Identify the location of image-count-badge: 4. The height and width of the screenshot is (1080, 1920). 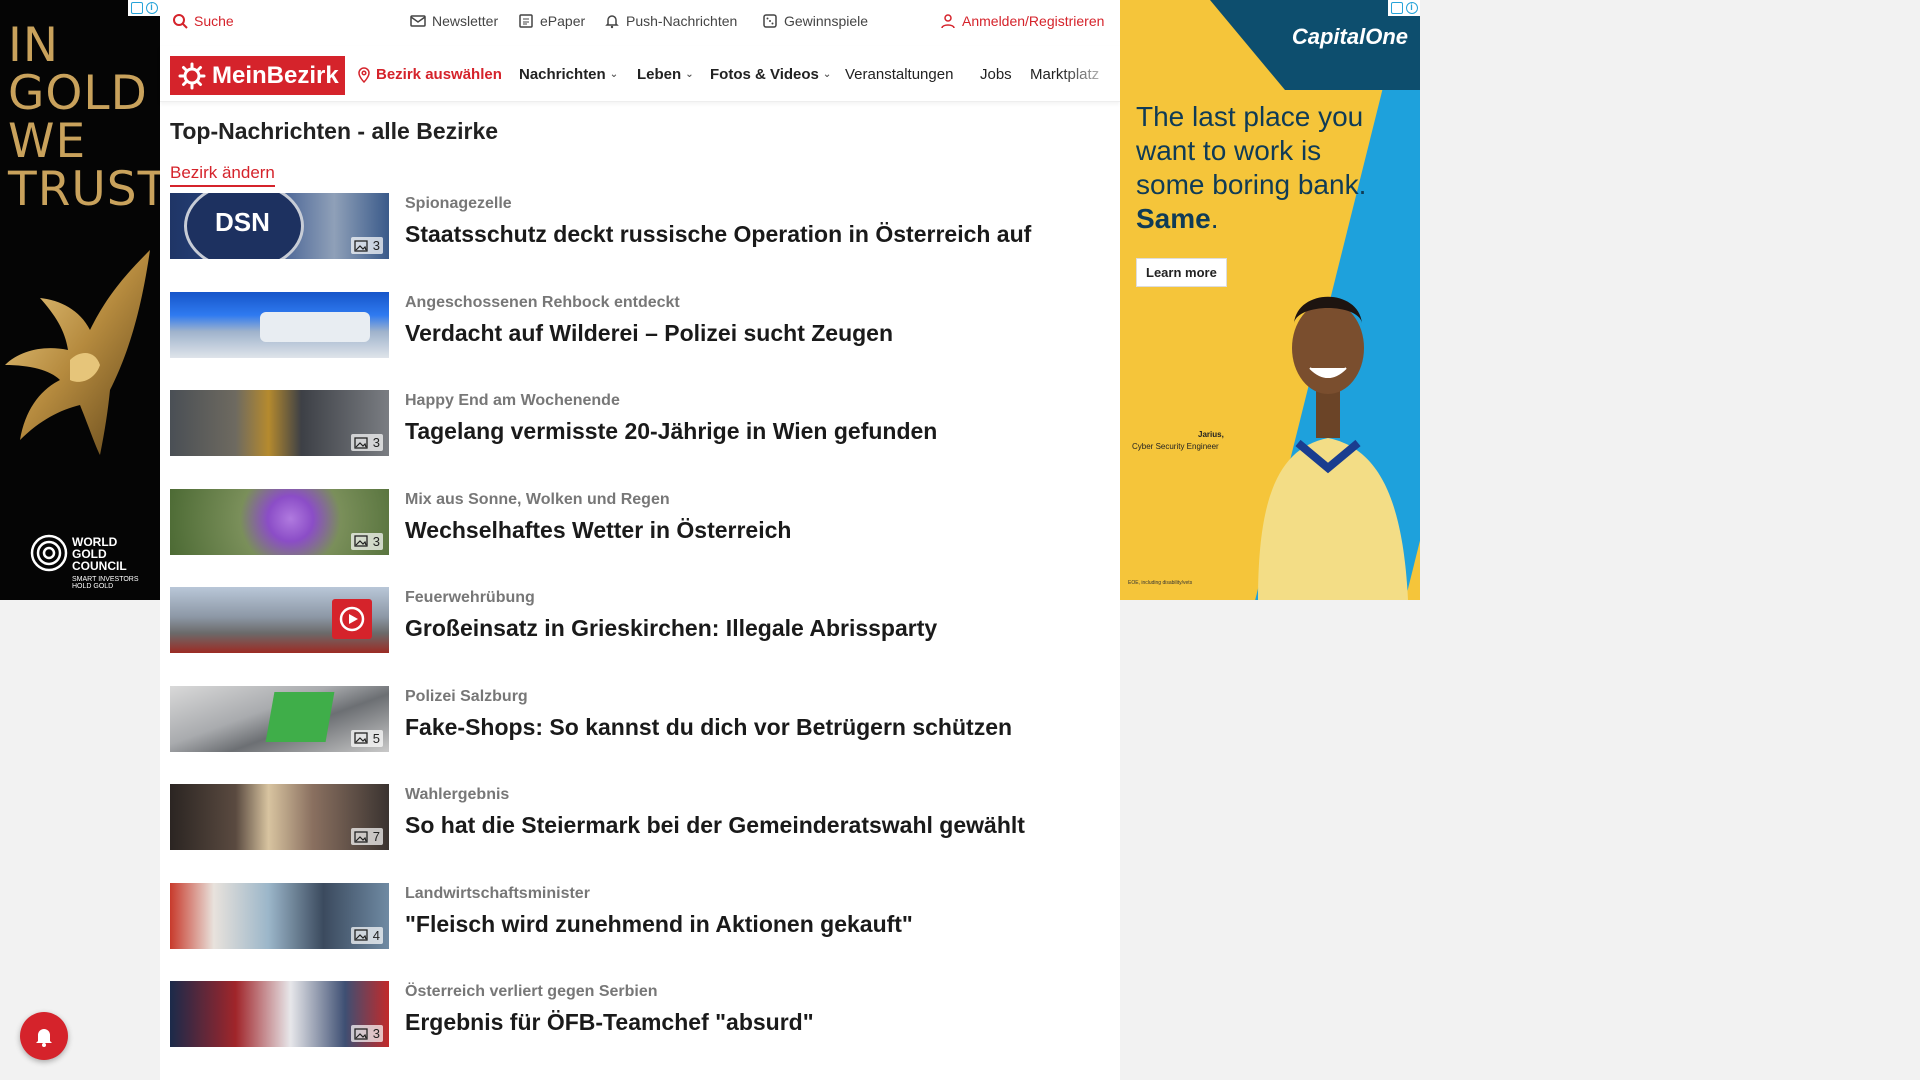
(366, 935).